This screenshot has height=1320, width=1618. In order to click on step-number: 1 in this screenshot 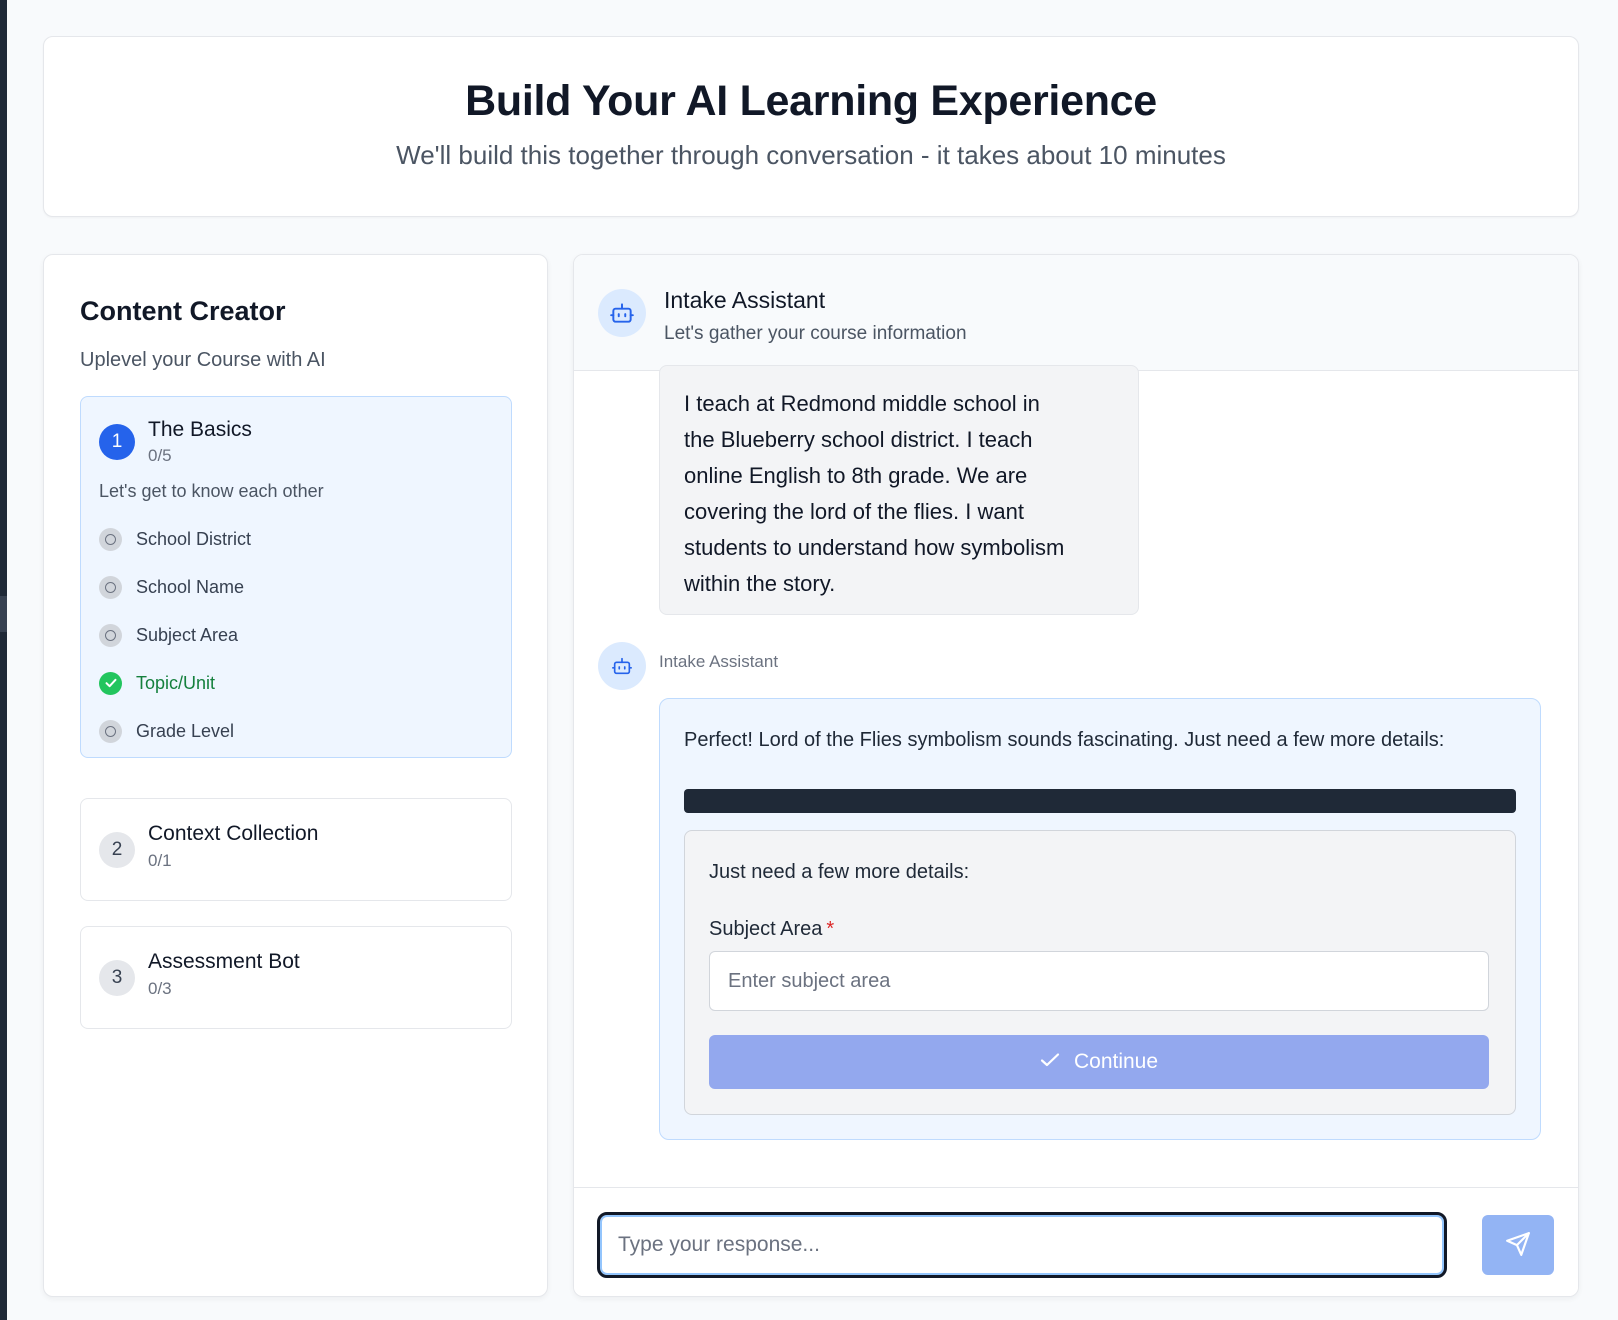, I will do `click(117, 442)`.